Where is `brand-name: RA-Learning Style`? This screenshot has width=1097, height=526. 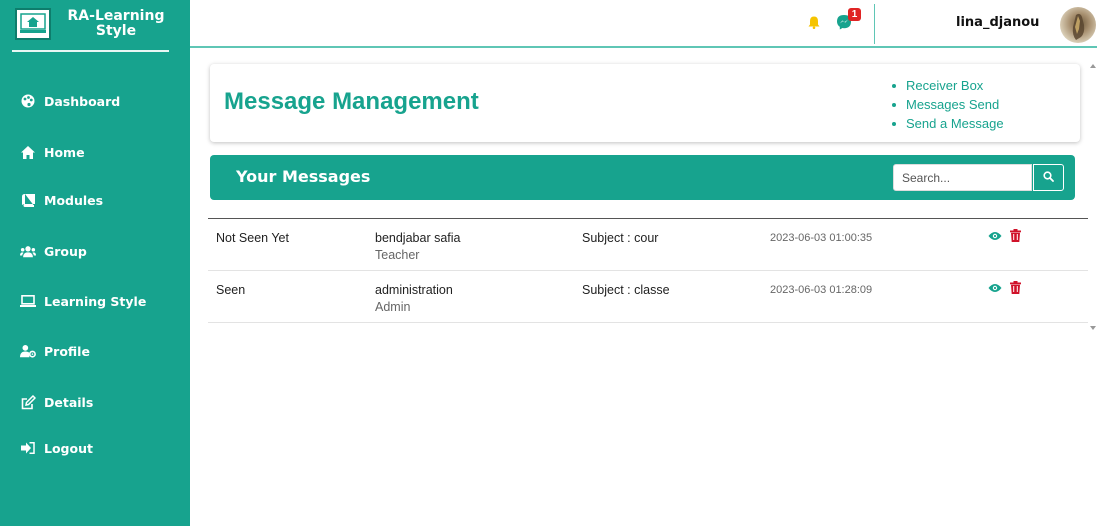
brand-name: RA-Learning Style is located at coordinates (116, 23).